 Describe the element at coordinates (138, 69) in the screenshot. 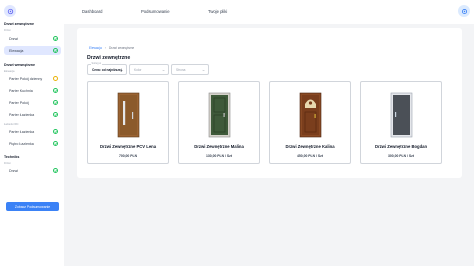

I see `color-placeholder: Kolor` at that location.